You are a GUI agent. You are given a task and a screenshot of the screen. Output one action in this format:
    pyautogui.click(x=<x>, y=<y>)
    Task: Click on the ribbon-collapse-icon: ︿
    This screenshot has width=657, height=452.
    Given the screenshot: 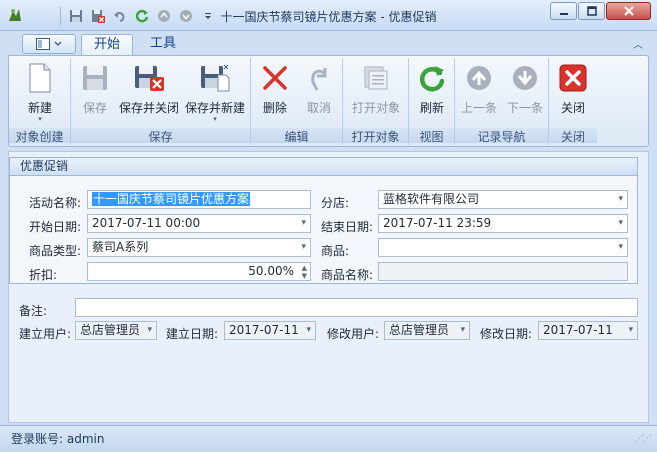 What is the action you would take?
    pyautogui.click(x=638, y=43)
    